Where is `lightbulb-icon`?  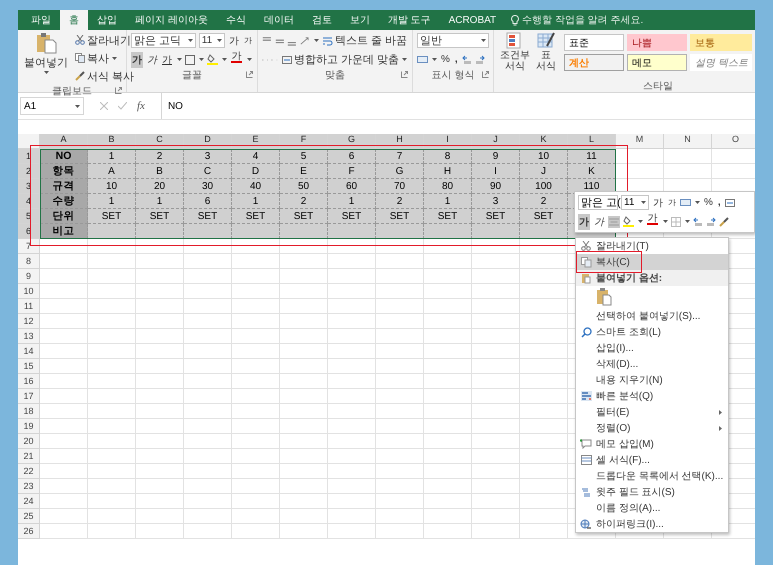
lightbulb-icon is located at coordinates (515, 20).